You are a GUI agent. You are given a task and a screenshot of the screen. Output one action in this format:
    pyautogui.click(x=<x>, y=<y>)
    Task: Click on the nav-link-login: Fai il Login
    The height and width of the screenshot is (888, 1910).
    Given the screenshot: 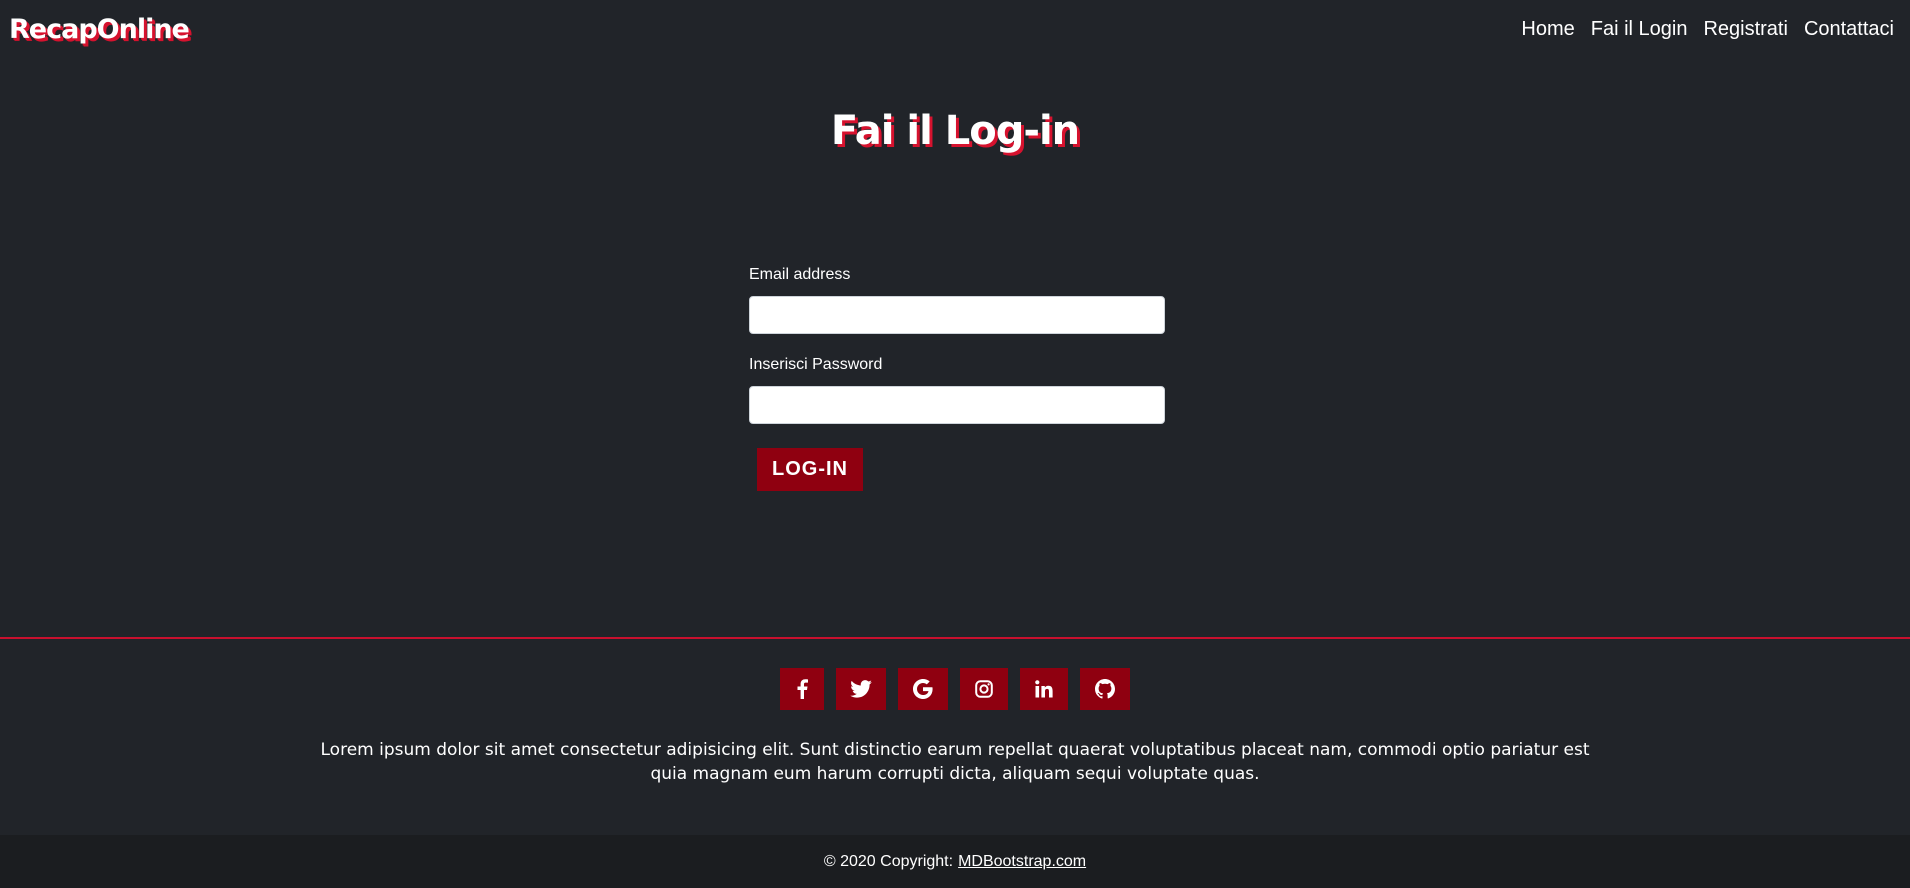 What is the action you would take?
    pyautogui.click(x=1639, y=29)
    